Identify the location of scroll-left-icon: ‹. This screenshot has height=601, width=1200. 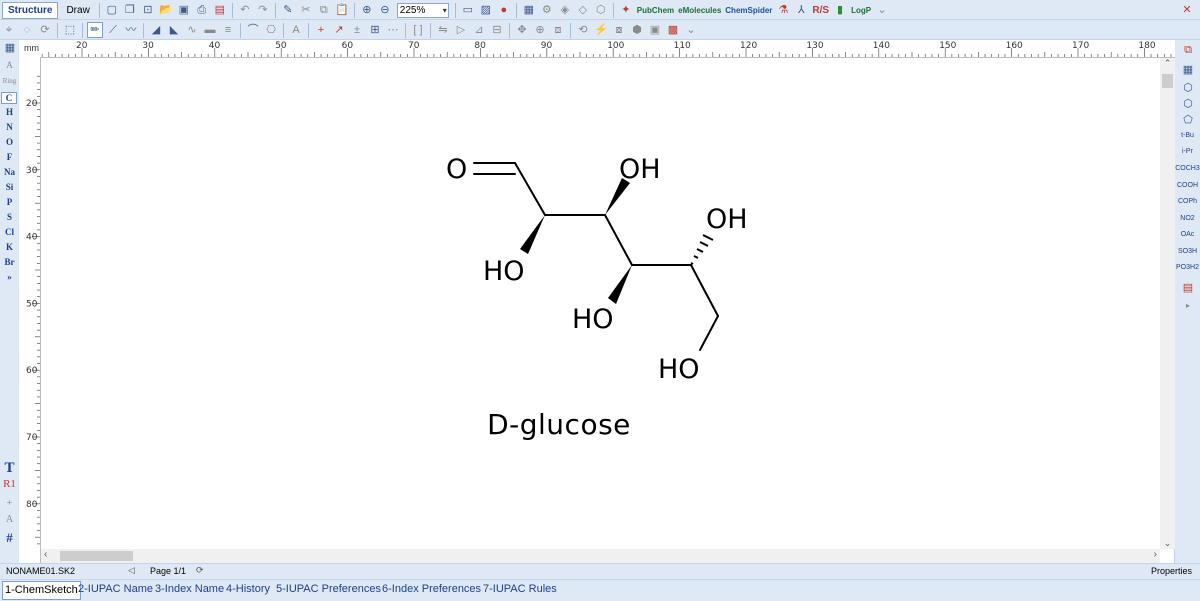
(45, 554).